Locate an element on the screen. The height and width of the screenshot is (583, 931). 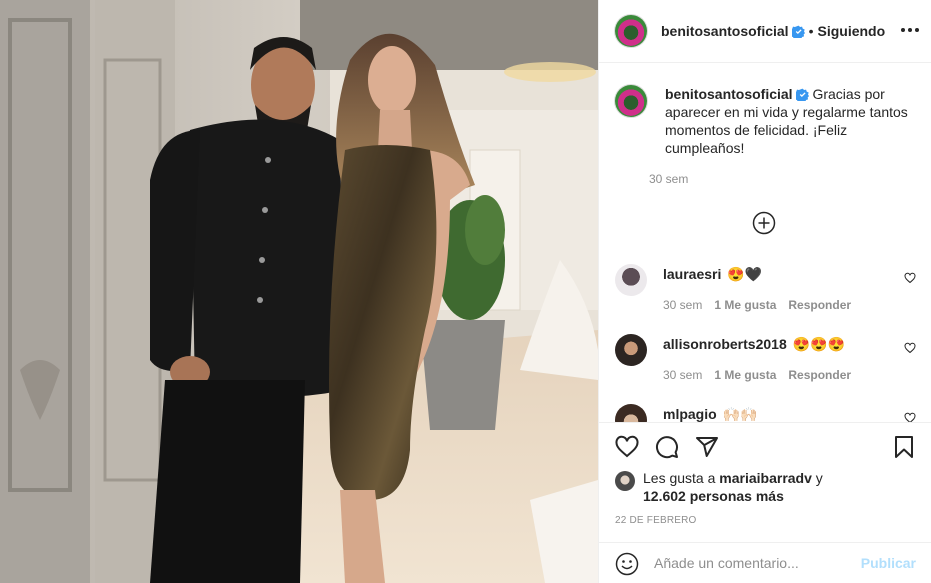
post-header: benitosantosoficial • Siguiendo is located at coordinates (765, 31).